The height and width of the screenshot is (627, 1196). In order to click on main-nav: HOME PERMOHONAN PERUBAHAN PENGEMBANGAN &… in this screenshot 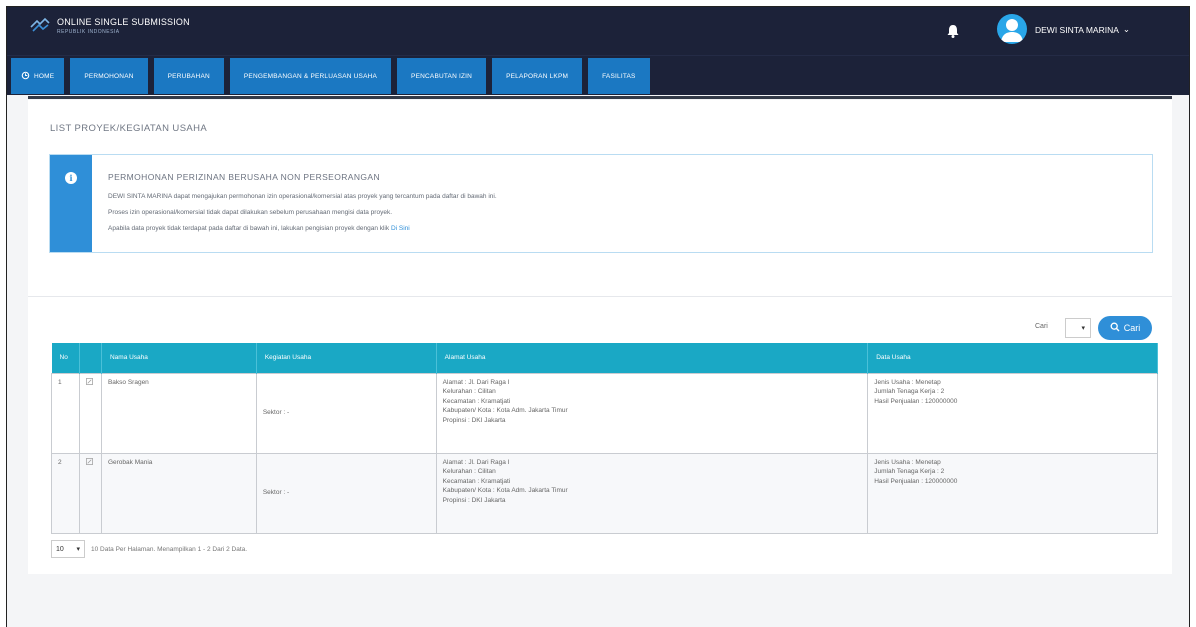, I will do `click(598, 75)`.